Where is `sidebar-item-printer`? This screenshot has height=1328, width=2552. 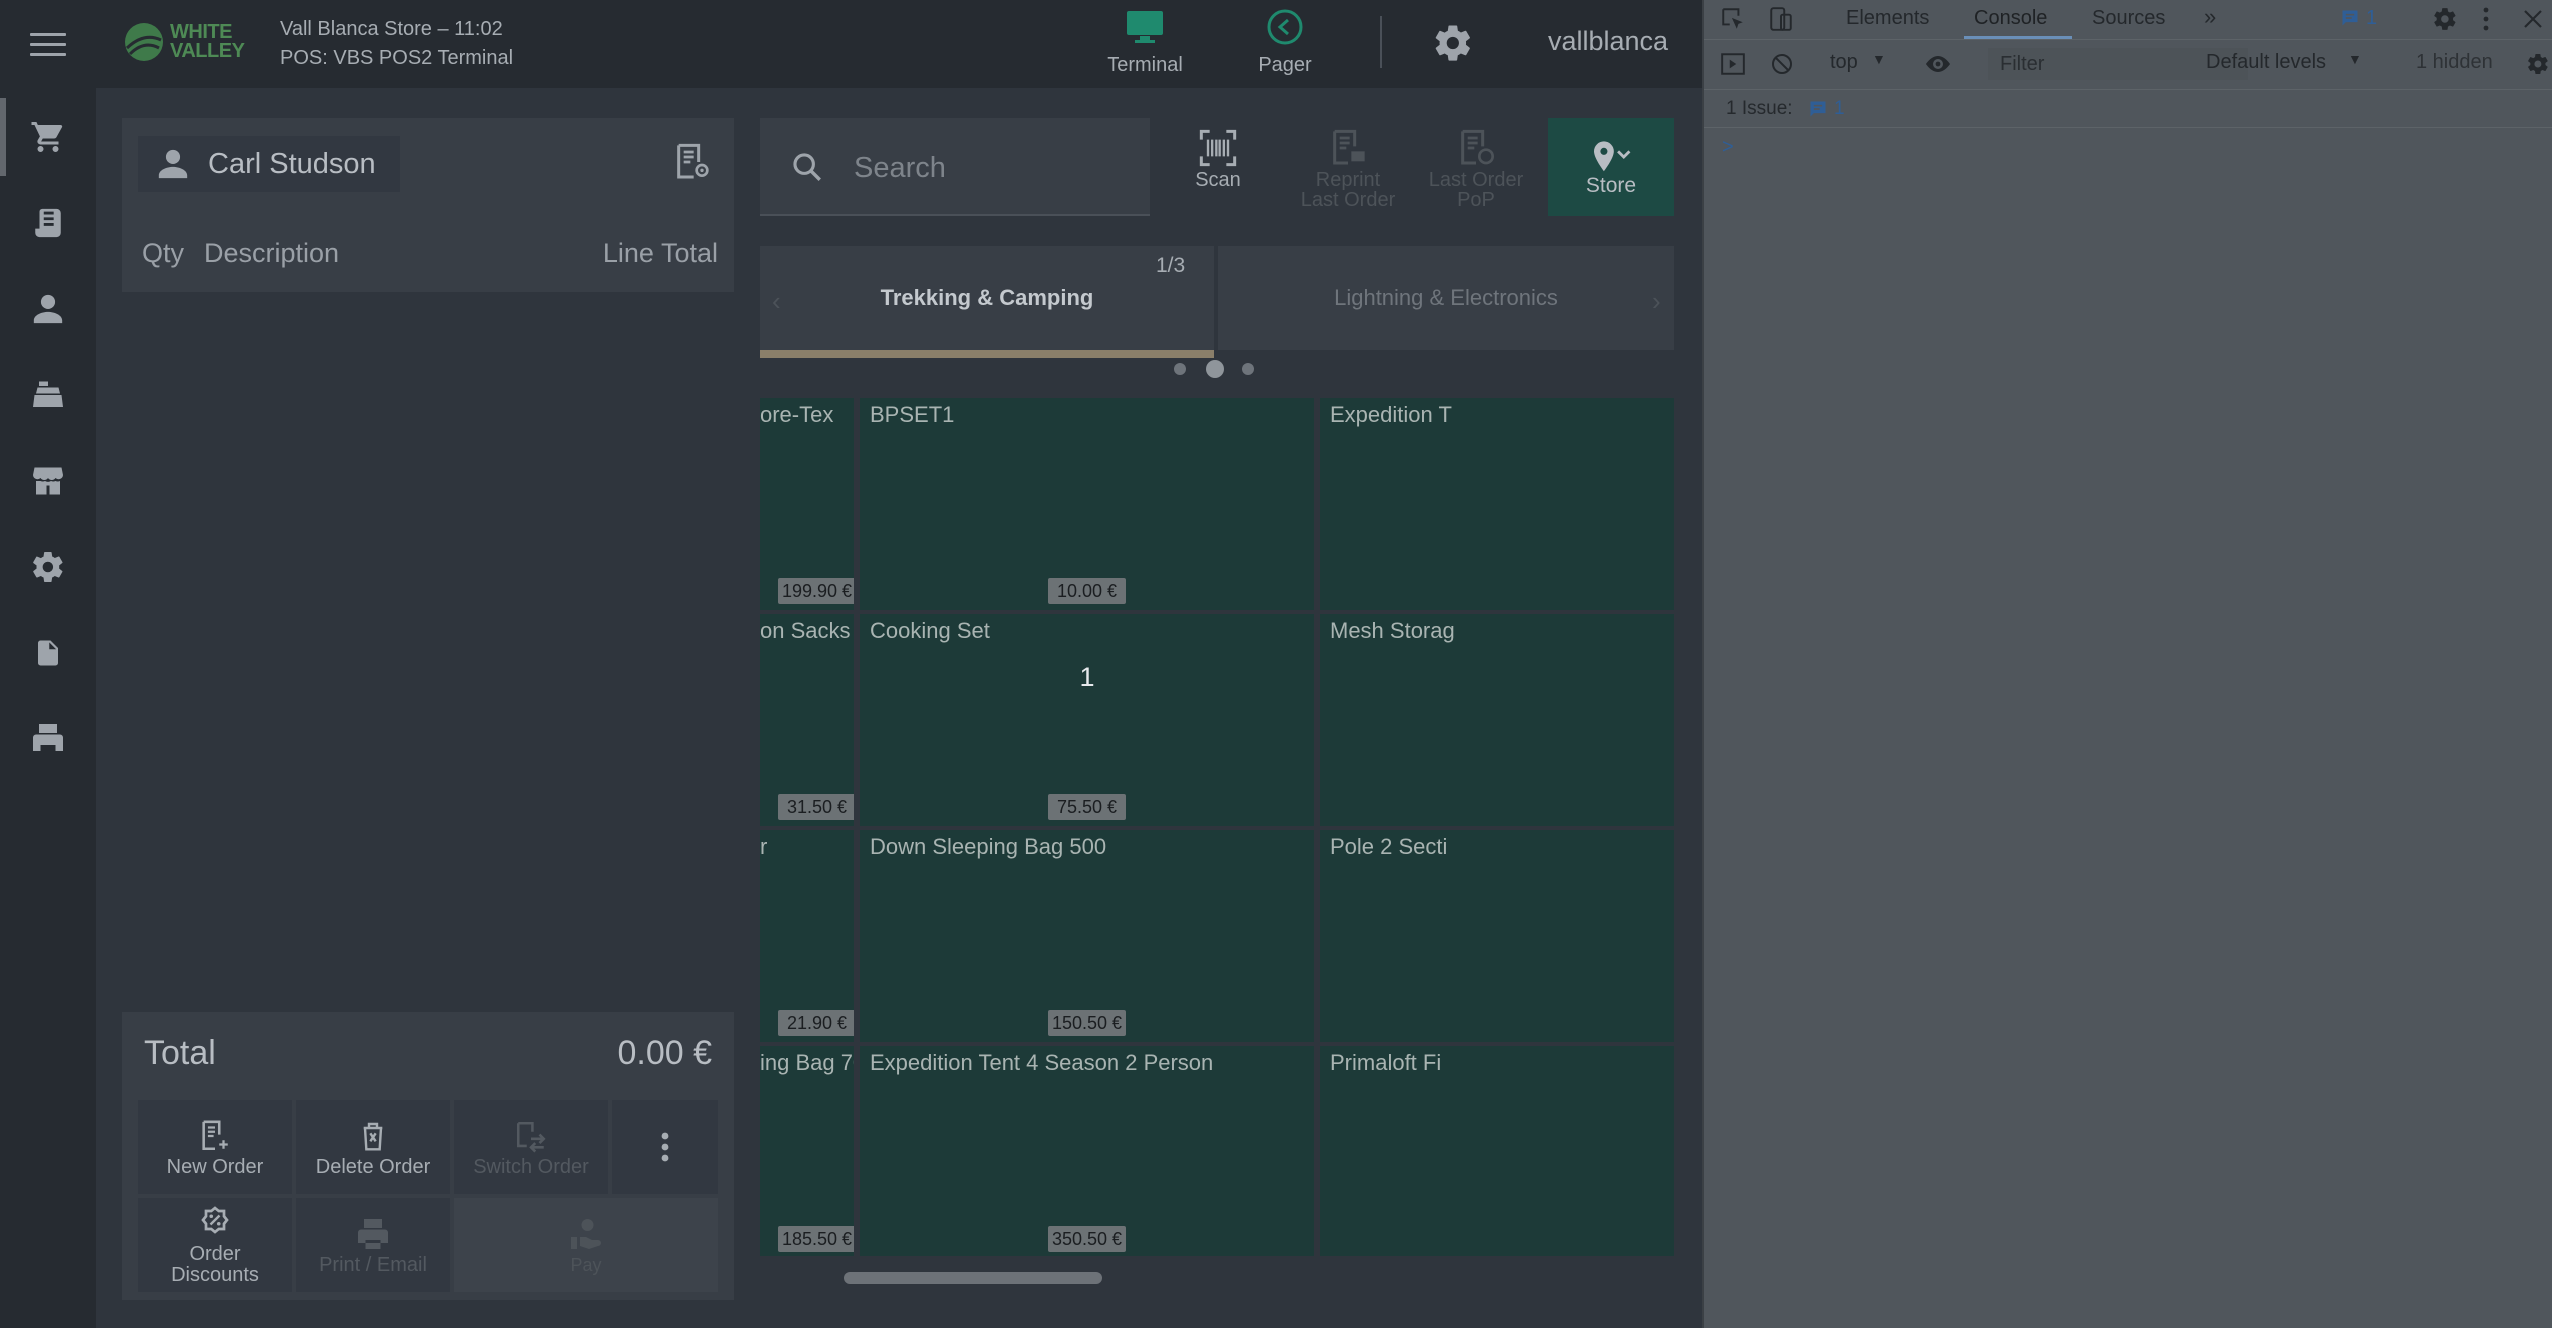
sidebar-item-printer is located at coordinates (48, 739).